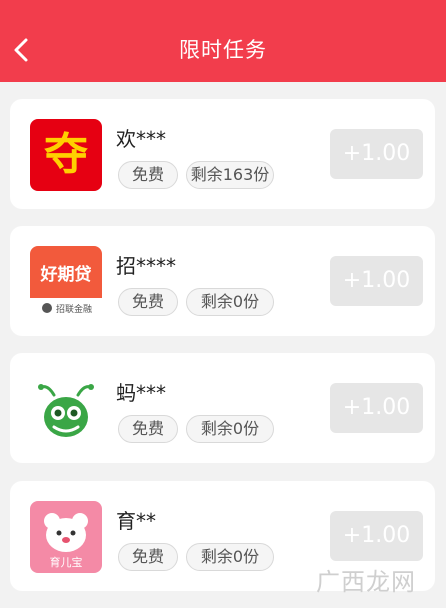 The width and height of the screenshot is (446, 608). I want to click on app-icon-huan: 夺, so click(66, 155).